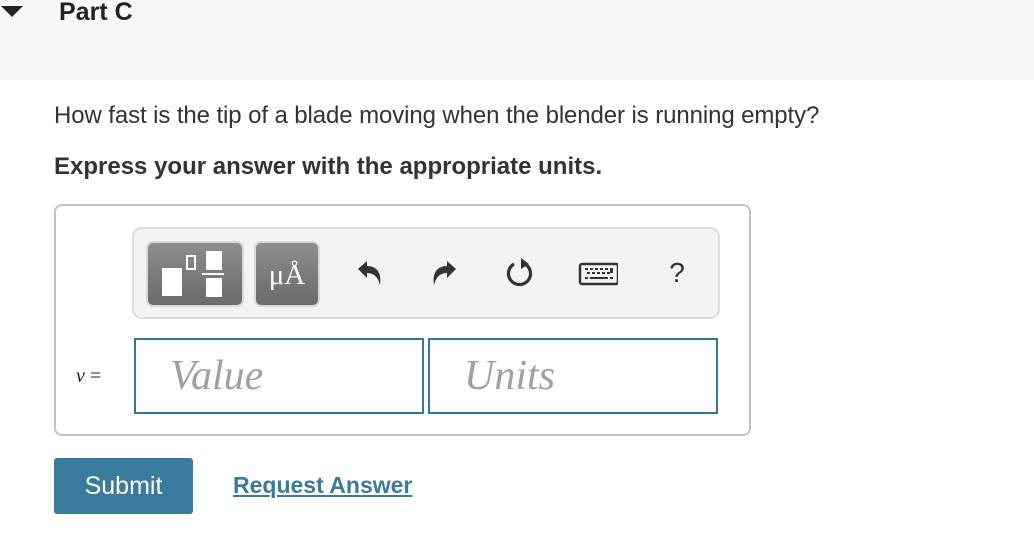  Describe the element at coordinates (96, 13) in the screenshot. I see `part-title: Part C` at that location.